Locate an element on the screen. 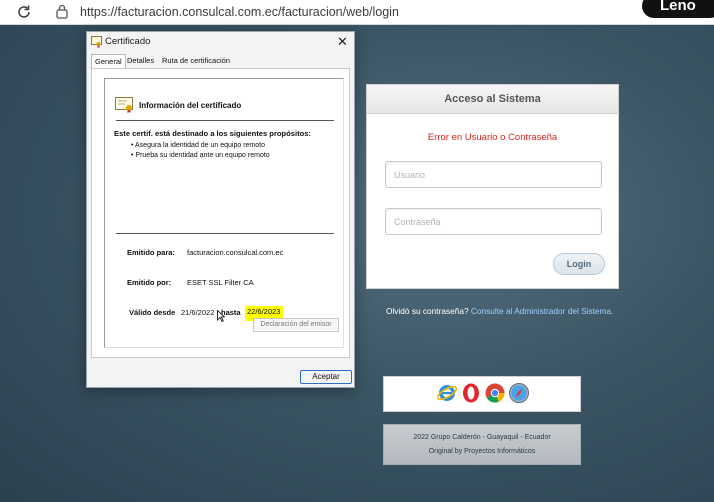  mouse-cursor-icon is located at coordinates (221, 316).